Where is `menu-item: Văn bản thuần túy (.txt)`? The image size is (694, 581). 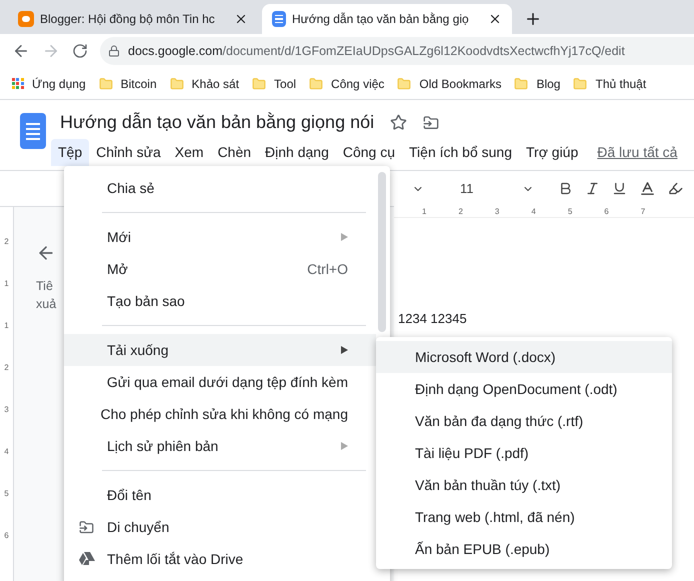 menu-item: Văn bản thuần túy (.txt) is located at coordinates (524, 485).